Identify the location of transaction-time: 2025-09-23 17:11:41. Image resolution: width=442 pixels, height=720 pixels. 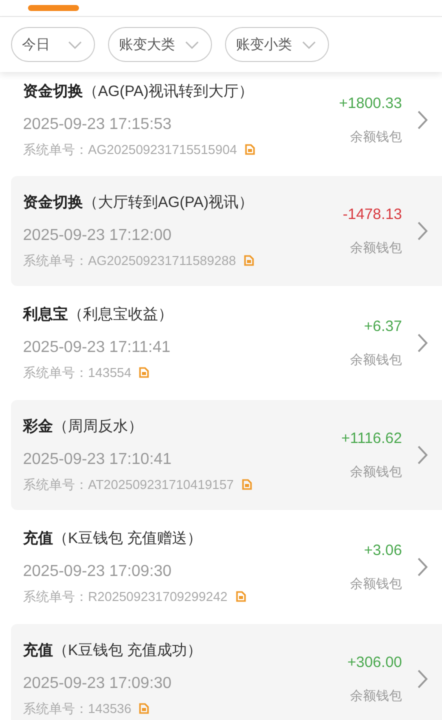
(97, 348).